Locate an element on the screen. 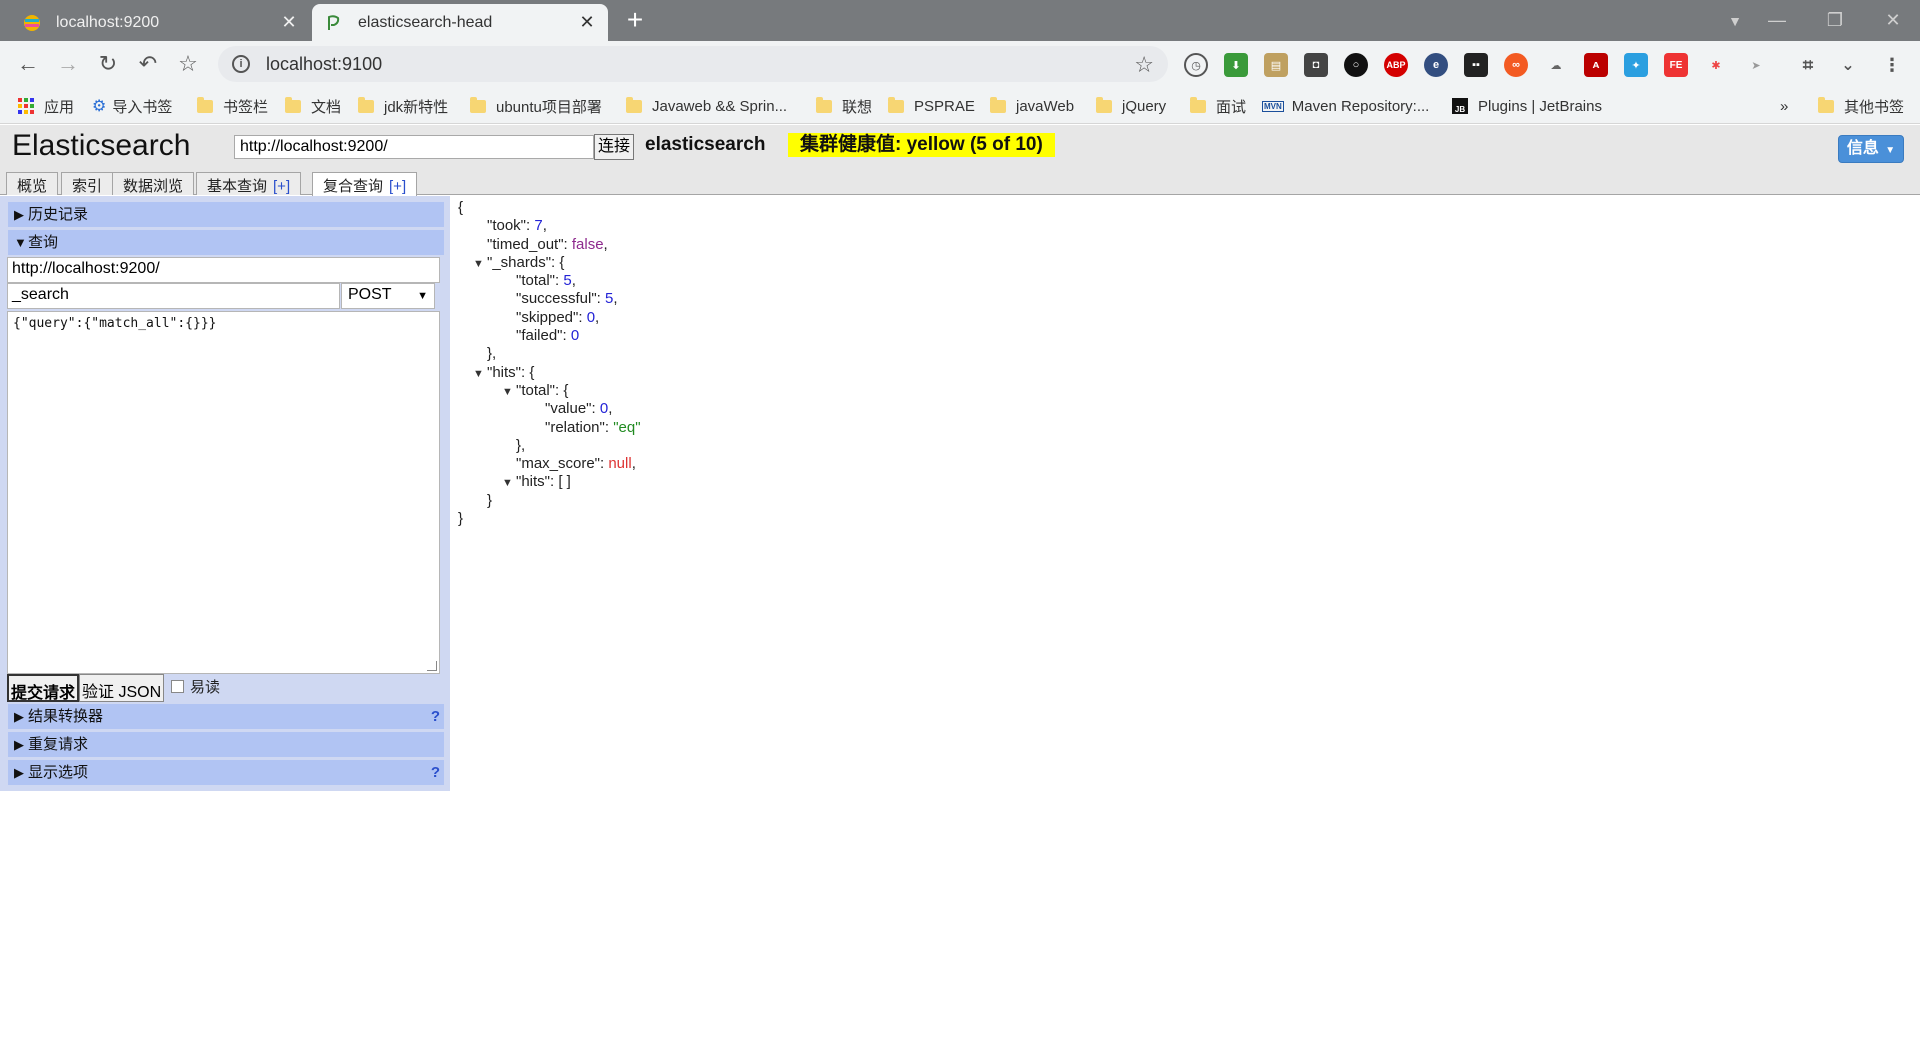  undo-icon: ↶ is located at coordinates (148, 65).